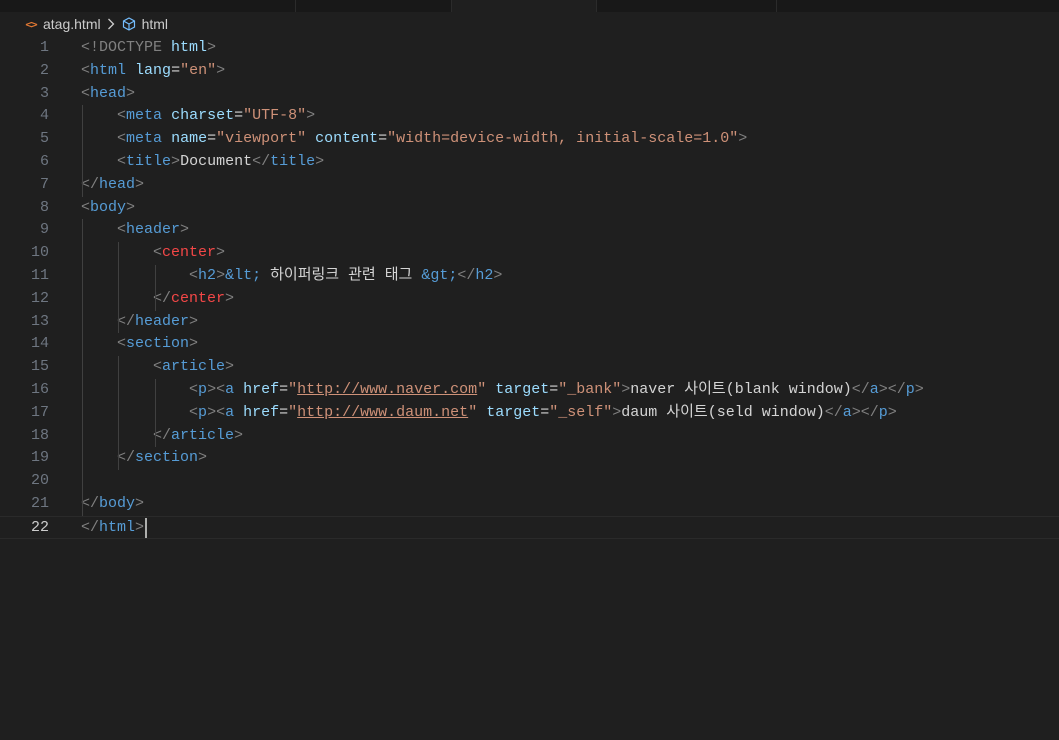  I want to click on code-line: 18 </article>, so click(529, 436).